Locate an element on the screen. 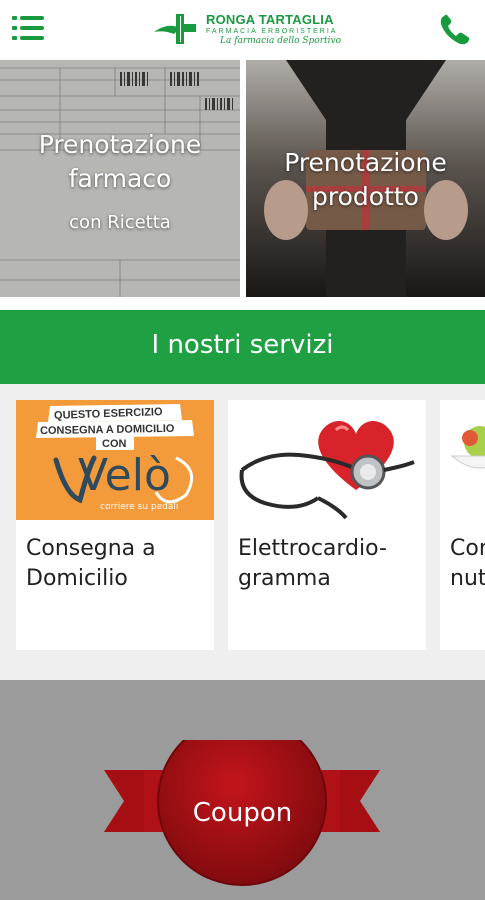  hero-farmaco-subtitle: con Ricetta is located at coordinates (120, 222).